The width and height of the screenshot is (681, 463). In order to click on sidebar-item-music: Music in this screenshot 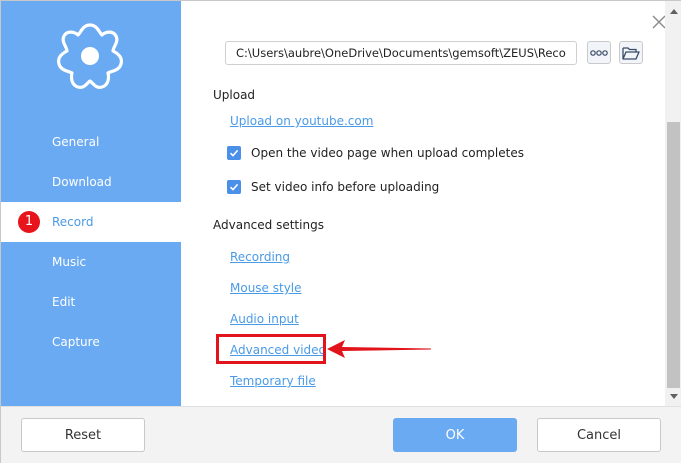, I will do `click(91, 262)`.